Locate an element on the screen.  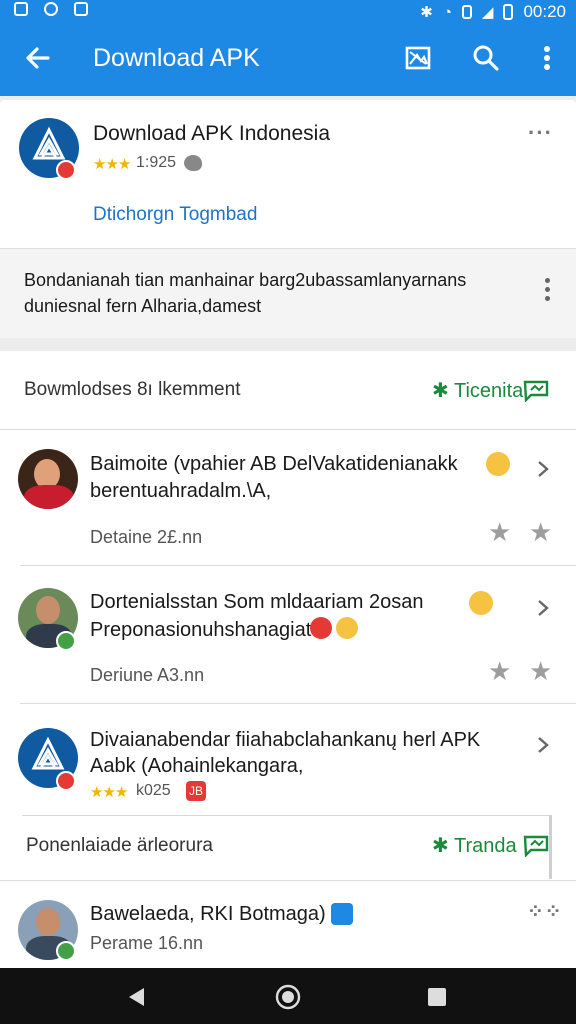
status-bar: ✱ ◔ ◢ 00:20 is located at coordinates (288, 11).